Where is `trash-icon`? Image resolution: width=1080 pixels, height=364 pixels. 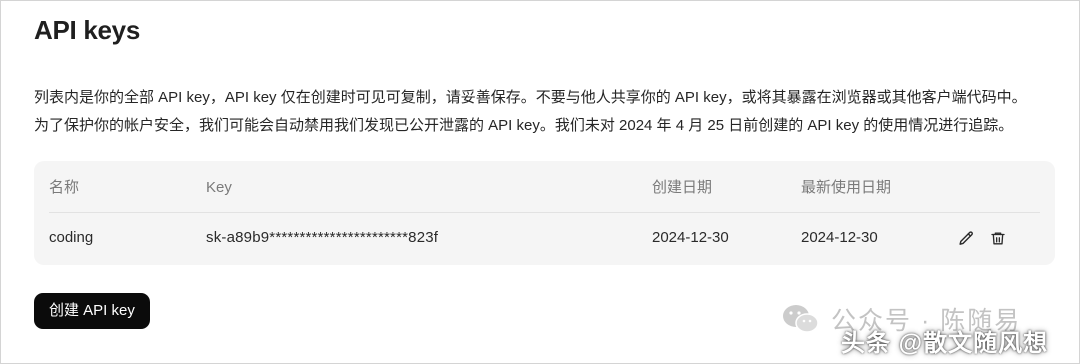 trash-icon is located at coordinates (998, 238).